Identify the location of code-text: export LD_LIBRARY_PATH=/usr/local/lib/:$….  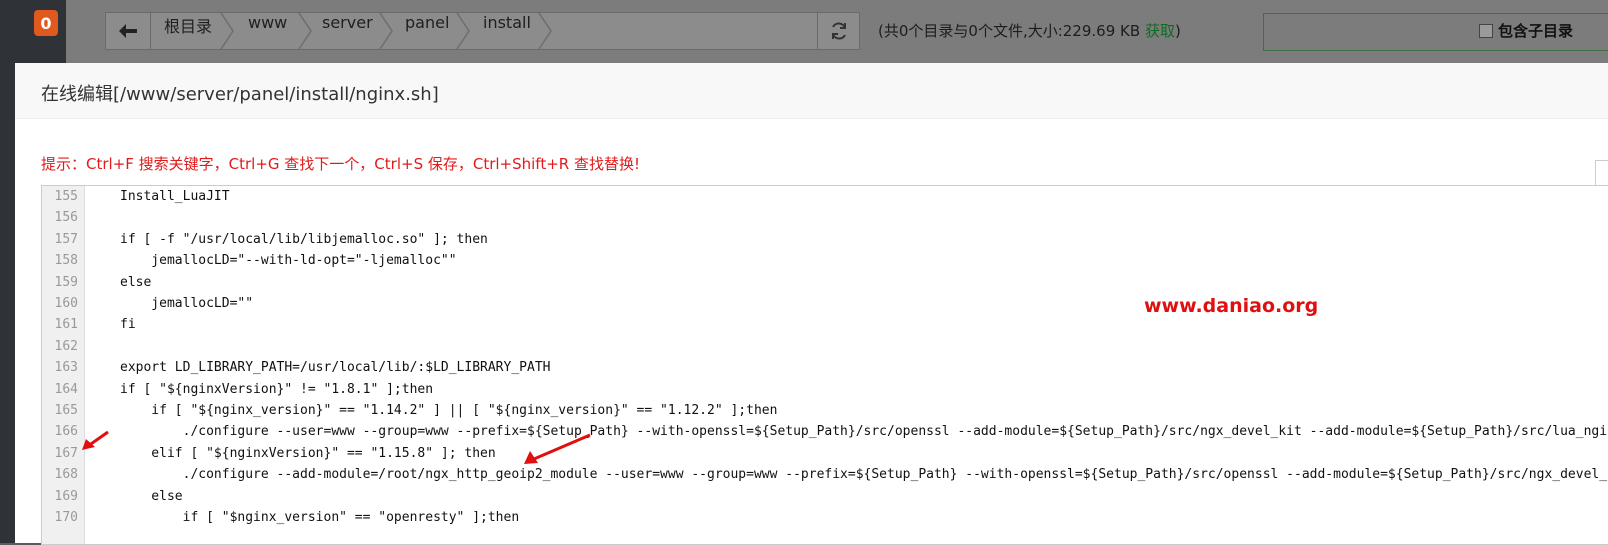
(335, 368).